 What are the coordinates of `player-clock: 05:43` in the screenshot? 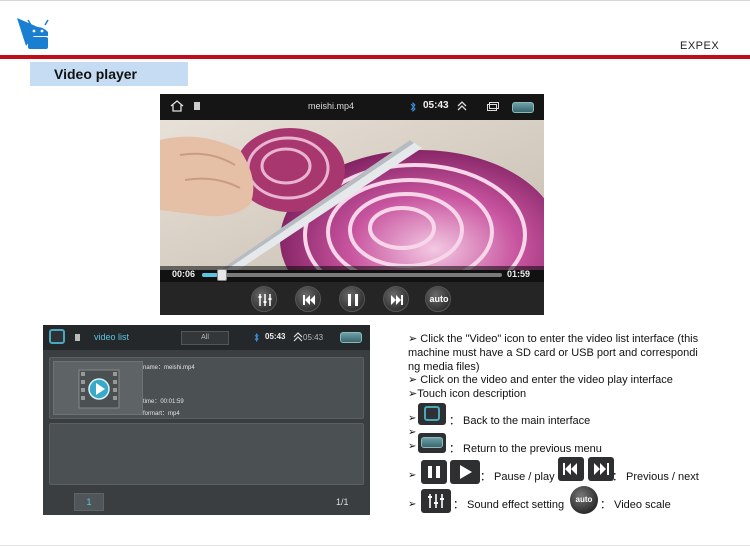 It's located at (436, 105).